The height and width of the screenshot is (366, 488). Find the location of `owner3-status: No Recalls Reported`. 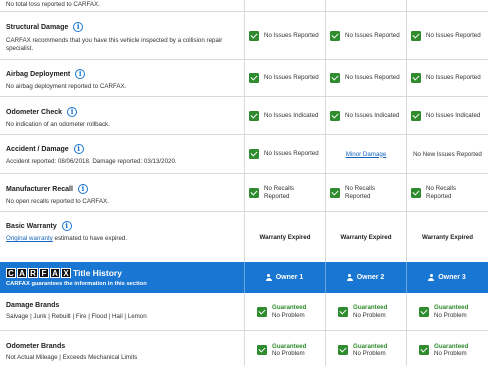

owner3-status: No Recalls Reported is located at coordinates (441, 192).